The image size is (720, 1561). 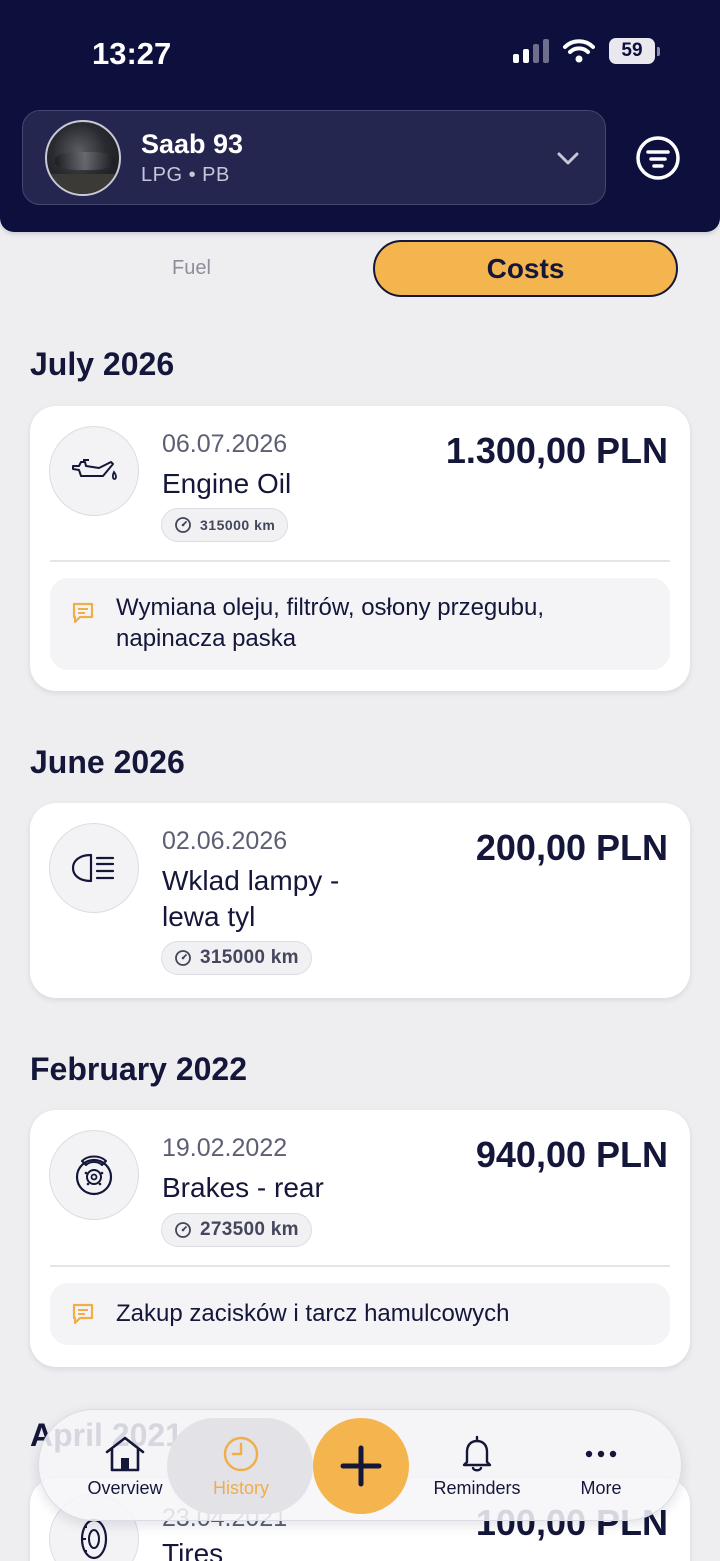 I want to click on odometer-badge: 273500 km, so click(x=236, y=1230).